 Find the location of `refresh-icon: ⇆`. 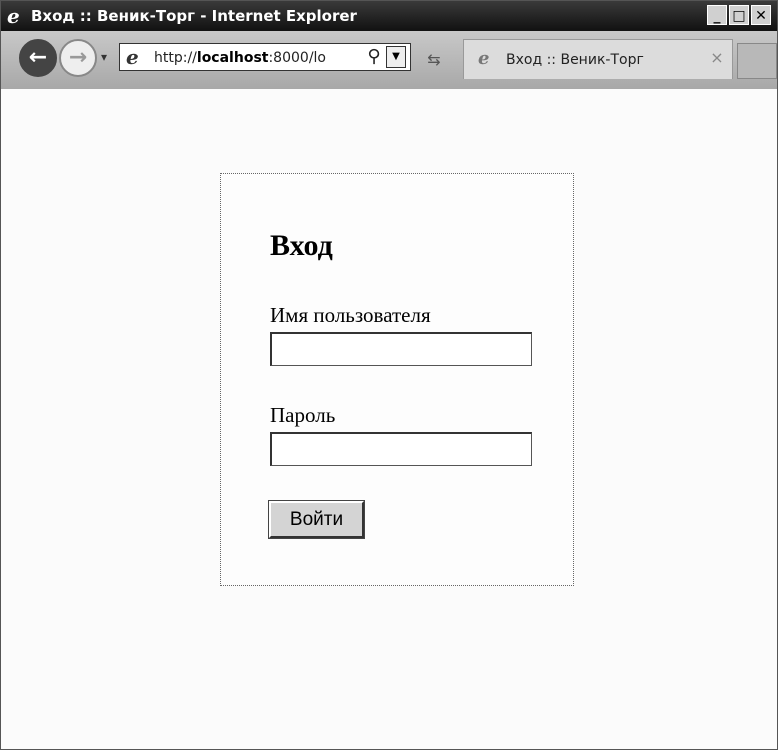

refresh-icon: ⇆ is located at coordinates (434, 60).